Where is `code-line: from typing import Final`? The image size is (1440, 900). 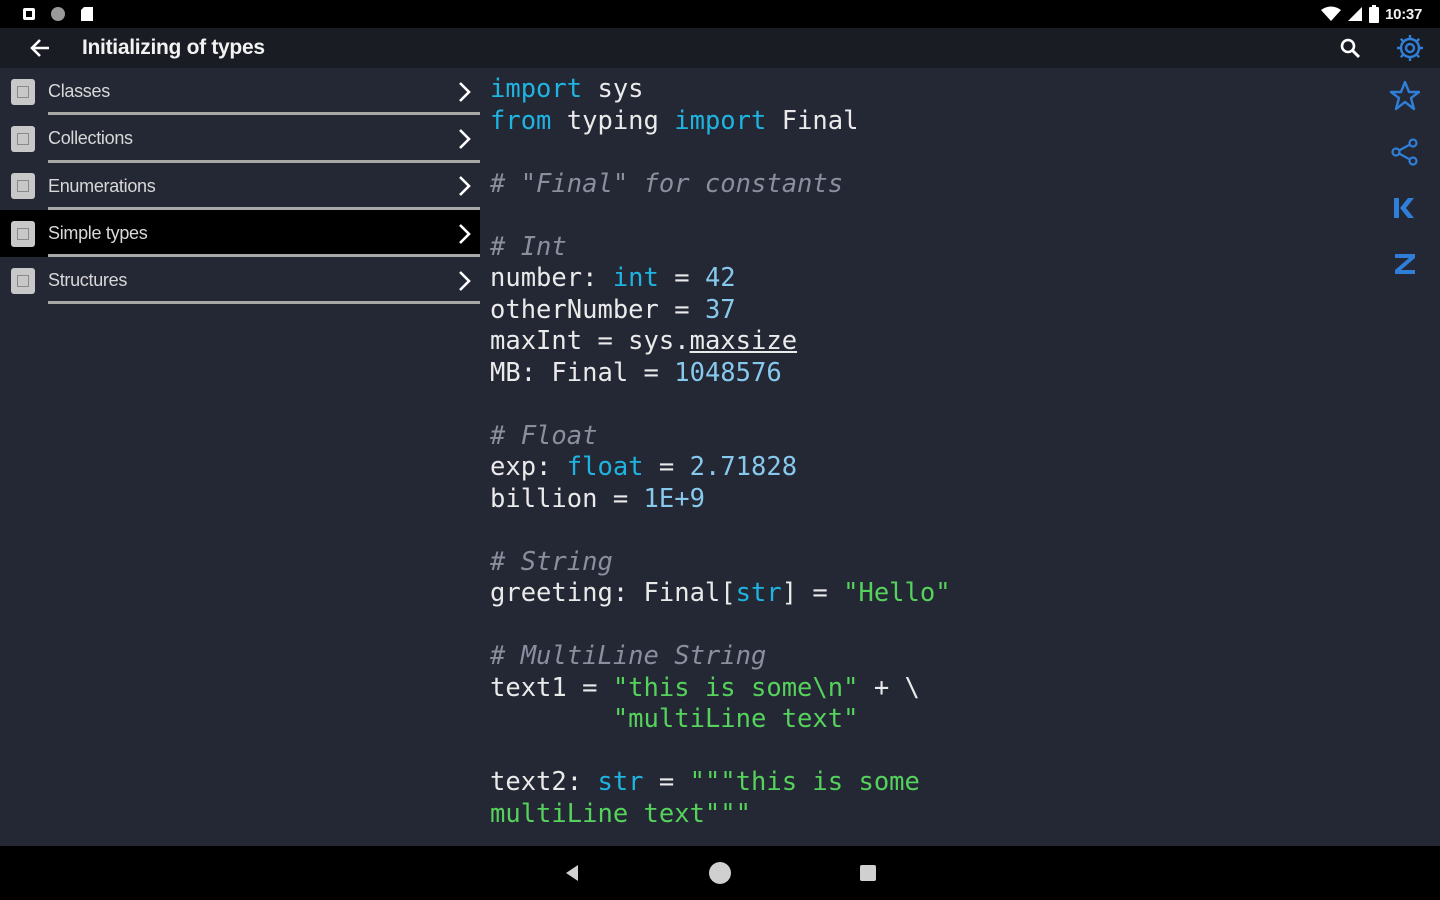
code-line: from typing import Final is located at coordinates (930, 122).